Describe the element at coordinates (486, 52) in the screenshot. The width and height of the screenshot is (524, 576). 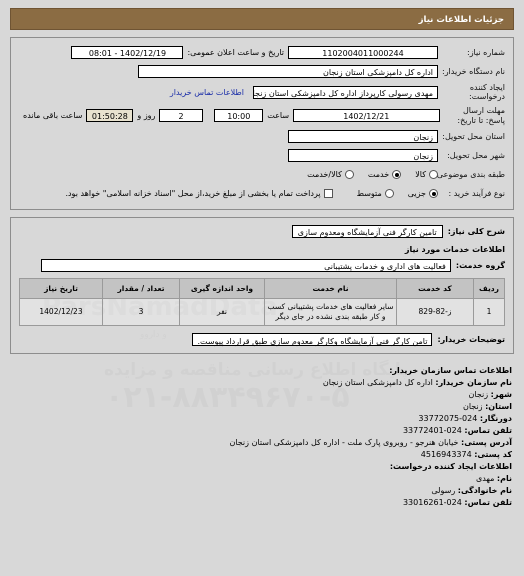
I see `need-number-label: شماره نیاز:` at that location.